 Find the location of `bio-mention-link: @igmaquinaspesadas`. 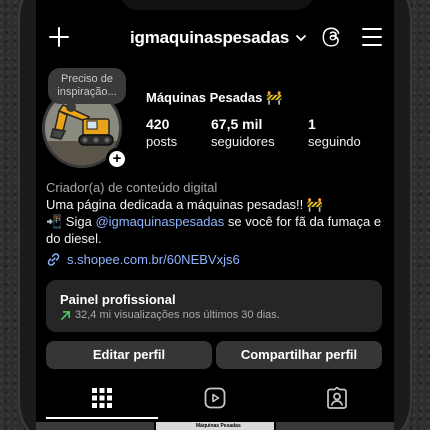

bio-mention-link: @igmaquinaspesadas is located at coordinates (159, 221).